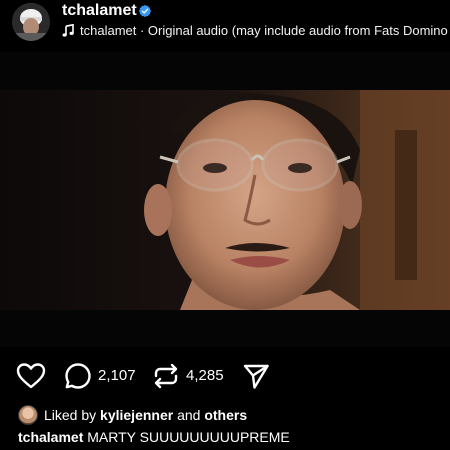 This screenshot has height=450, width=450. What do you see at coordinates (136, 415) in the screenshot?
I see `liker-username: kyliejenner` at bounding box center [136, 415].